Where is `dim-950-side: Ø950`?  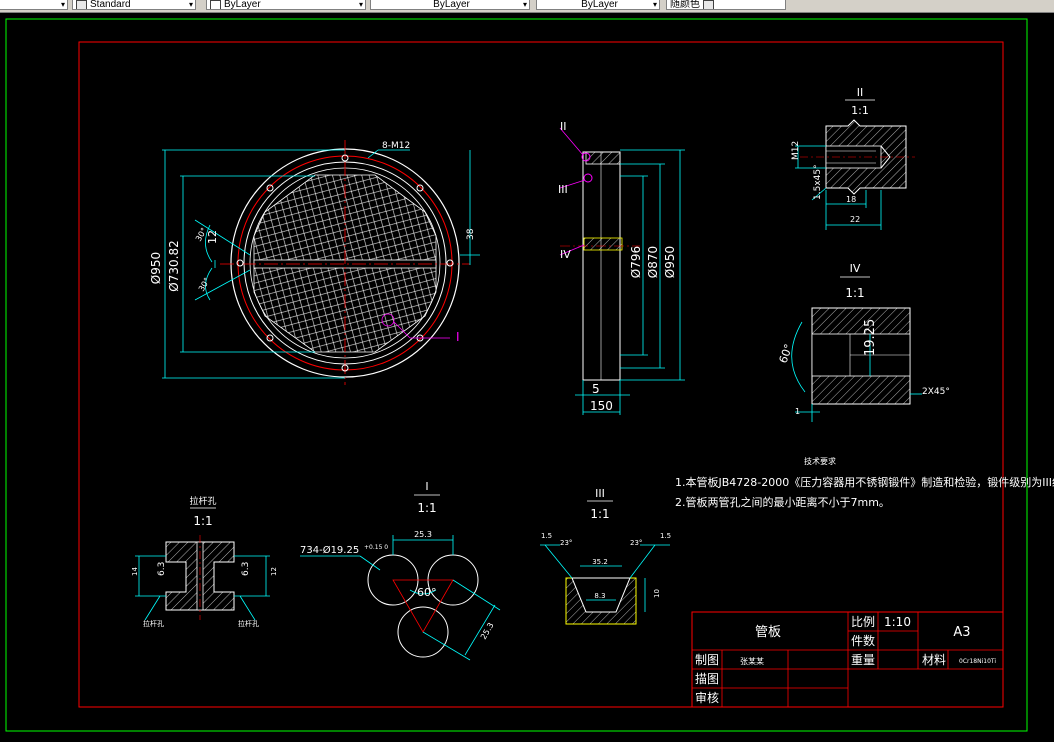
dim-950-side: Ø950 is located at coordinates (670, 262).